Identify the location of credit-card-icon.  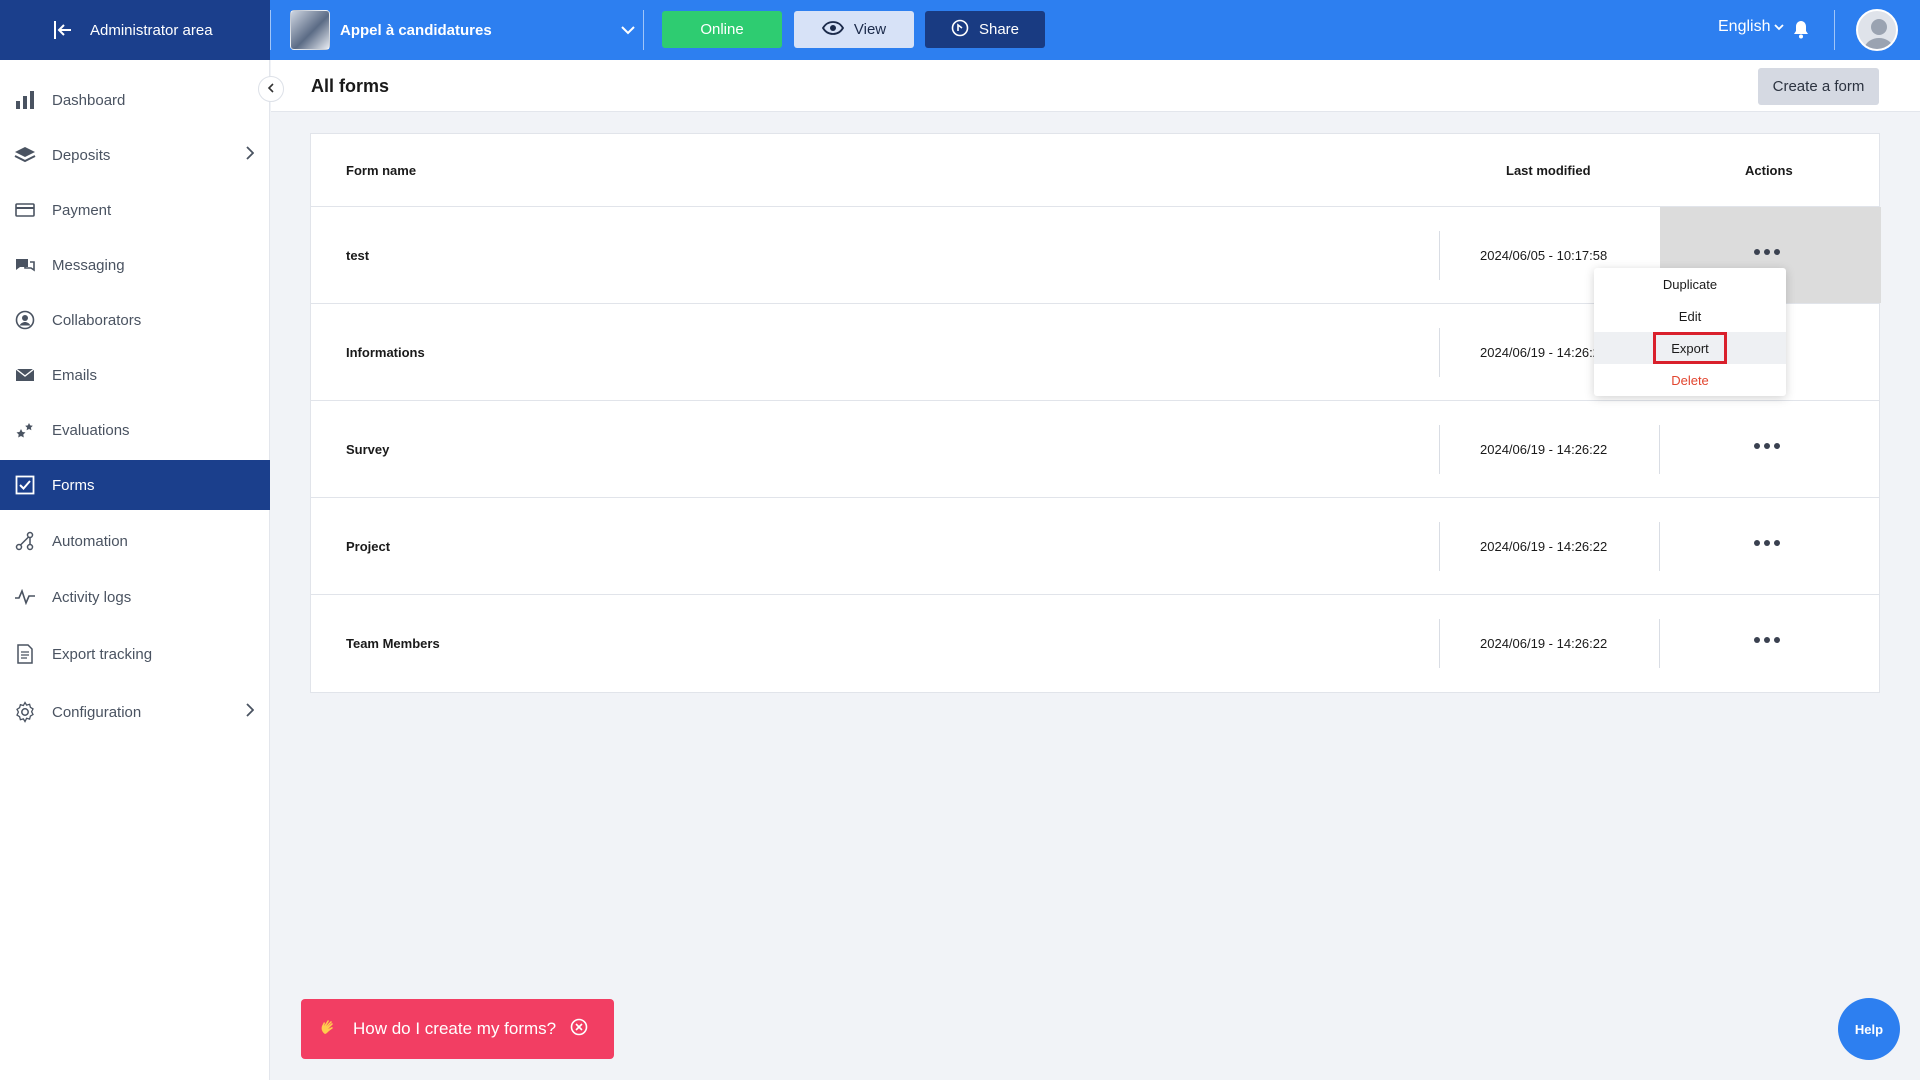
(25, 210).